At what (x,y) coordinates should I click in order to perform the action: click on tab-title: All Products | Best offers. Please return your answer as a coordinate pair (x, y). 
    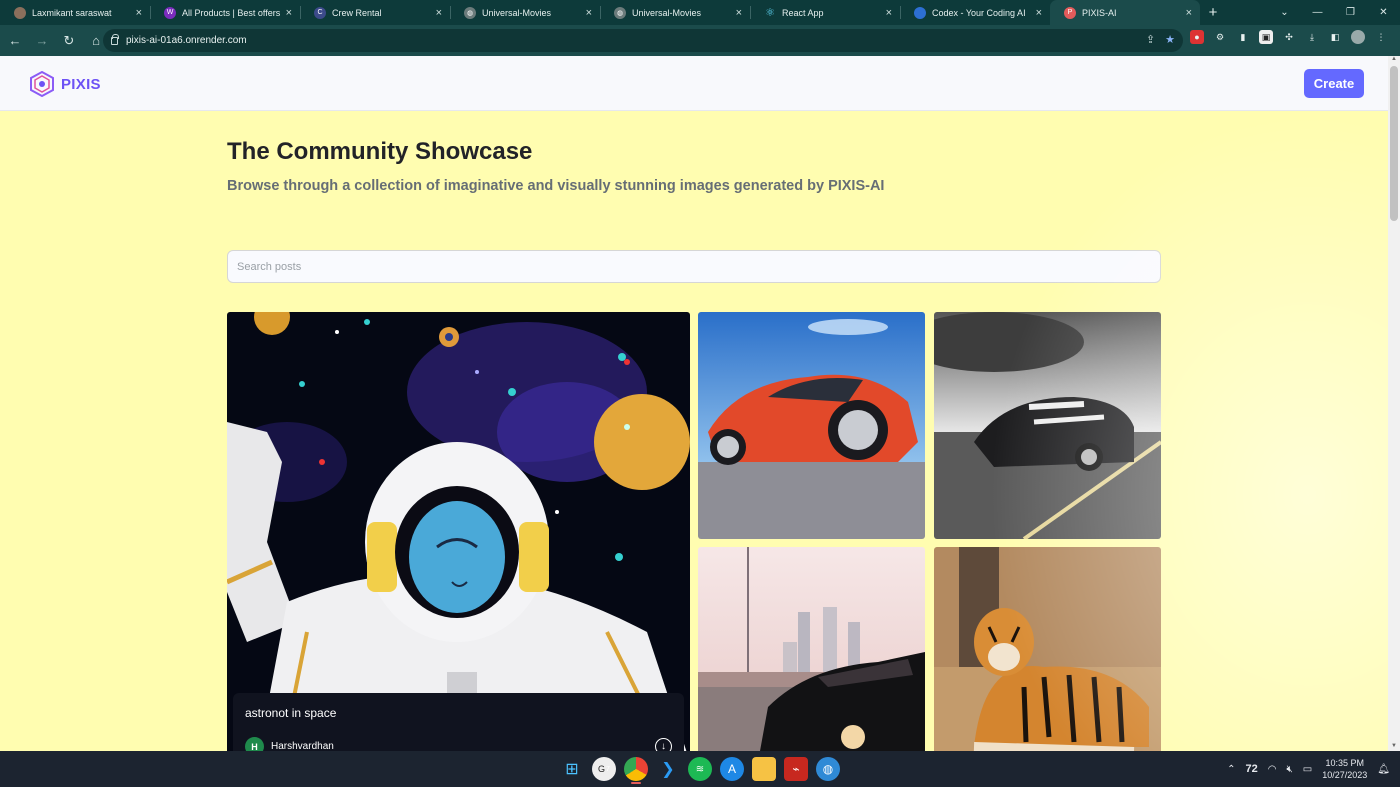
    Looking at the image, I should click on (231, 12).